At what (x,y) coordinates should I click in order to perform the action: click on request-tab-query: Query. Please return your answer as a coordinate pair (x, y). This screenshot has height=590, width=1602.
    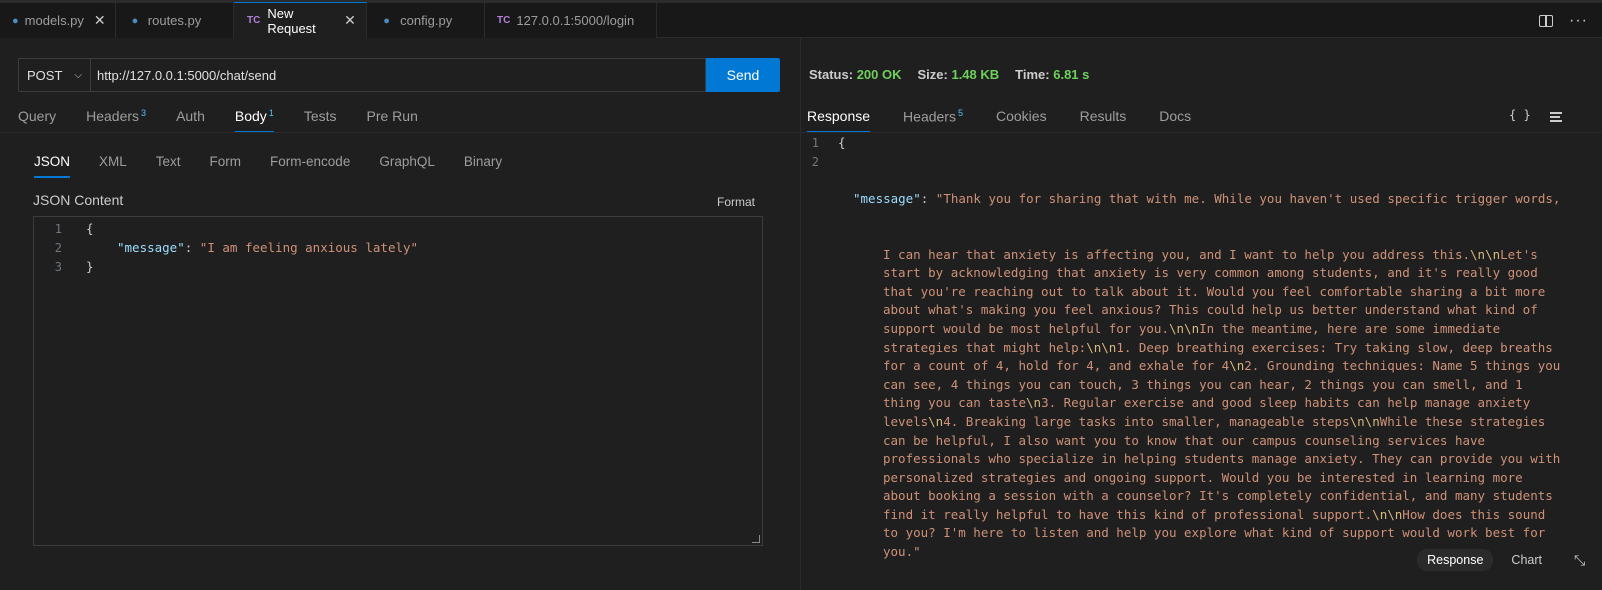
    Looking at the image, I should click on (37, 118).